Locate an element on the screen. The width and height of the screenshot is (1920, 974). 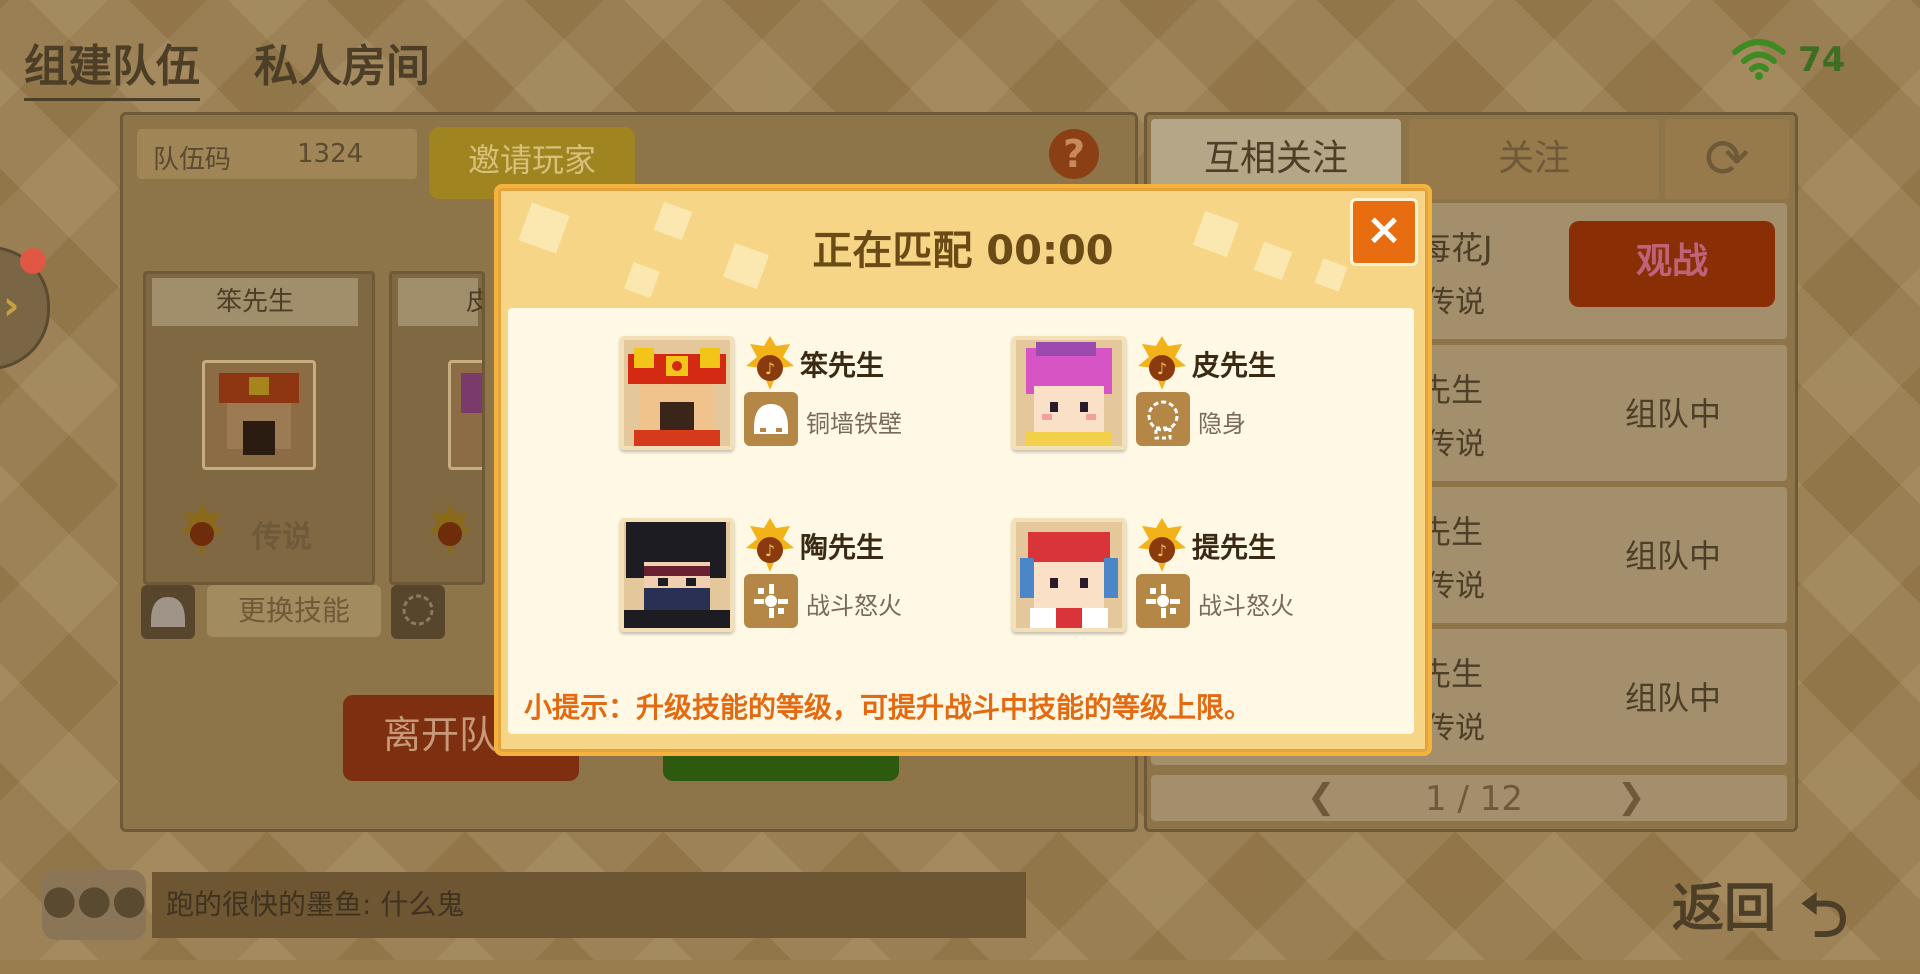
chevron-right-icon: › is located at coordinates (11, 306).